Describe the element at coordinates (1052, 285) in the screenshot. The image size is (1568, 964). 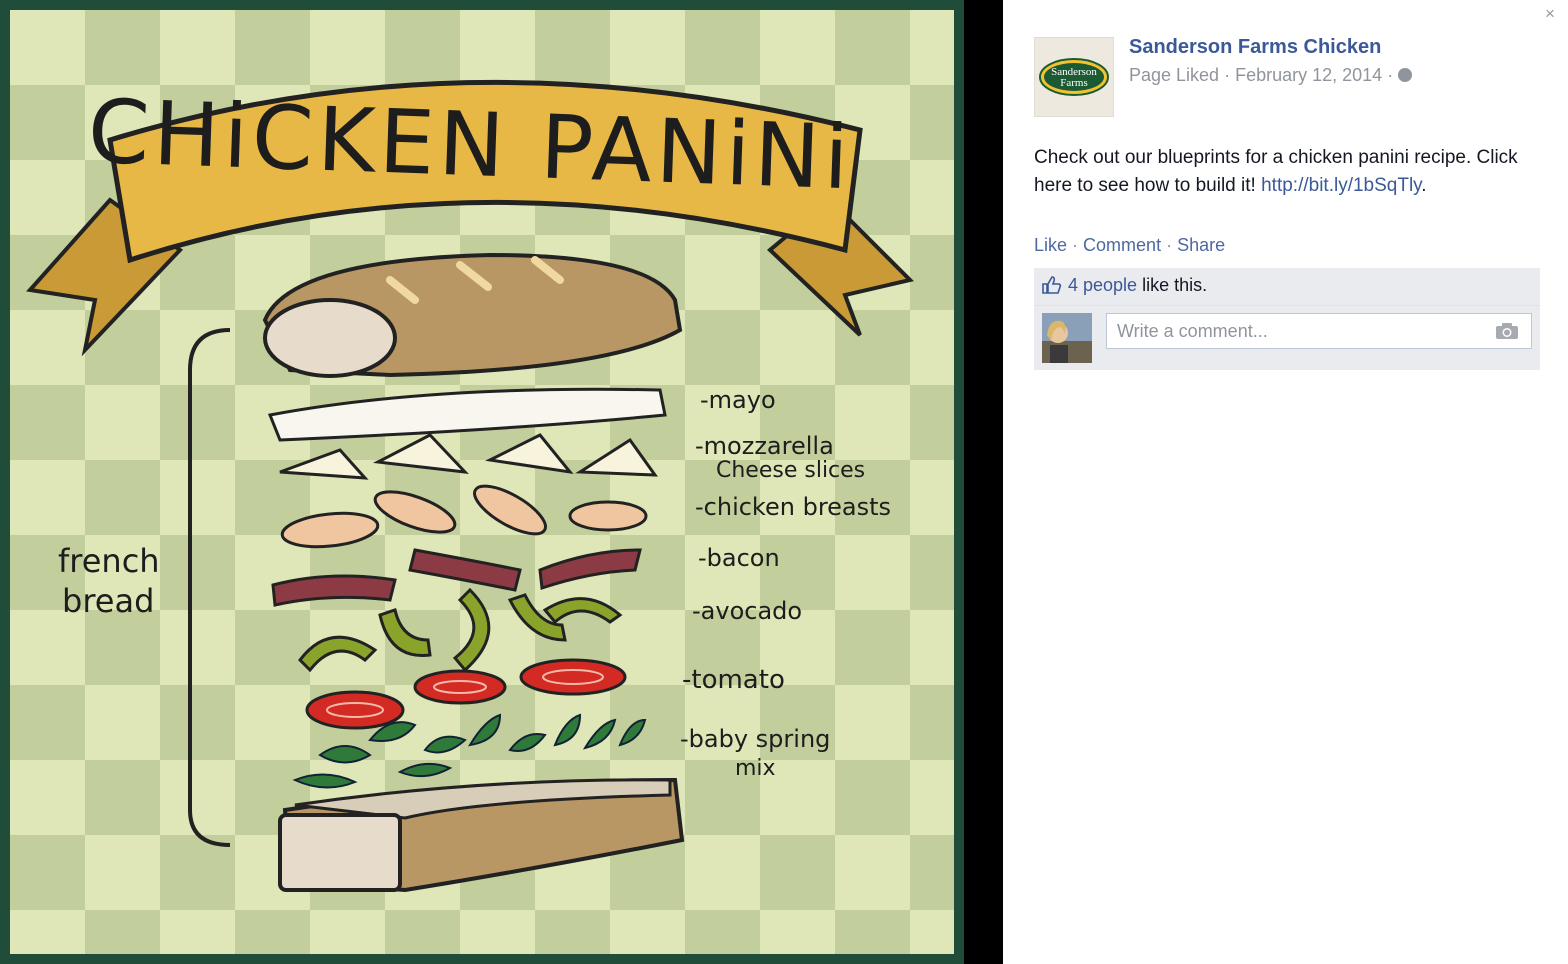
I see `thumbs-up-icon` at that location.